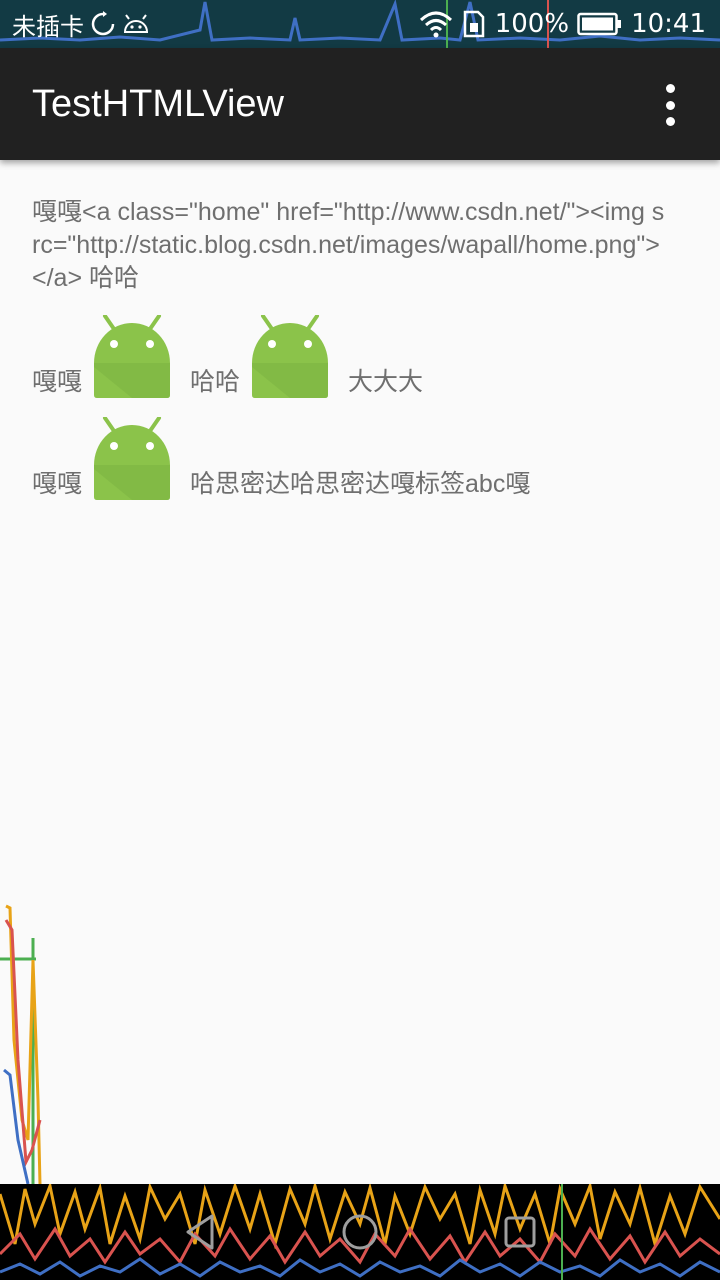  What do you see at coordinates (200, 1232) in the screenshot?
I see `back-icon` at bounding box center [200, 1232].